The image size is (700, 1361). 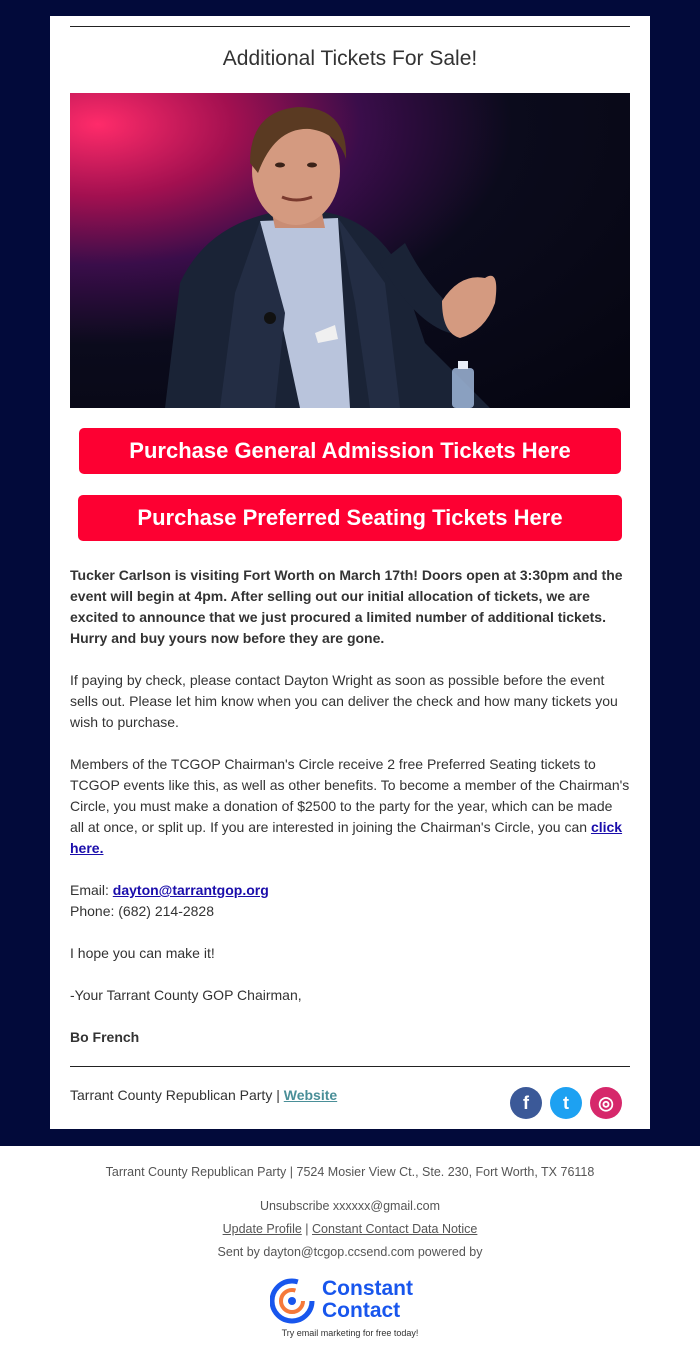 I want to click on data-notice-link: Constant Contact Data Notice, so click(x=394, y=1229).